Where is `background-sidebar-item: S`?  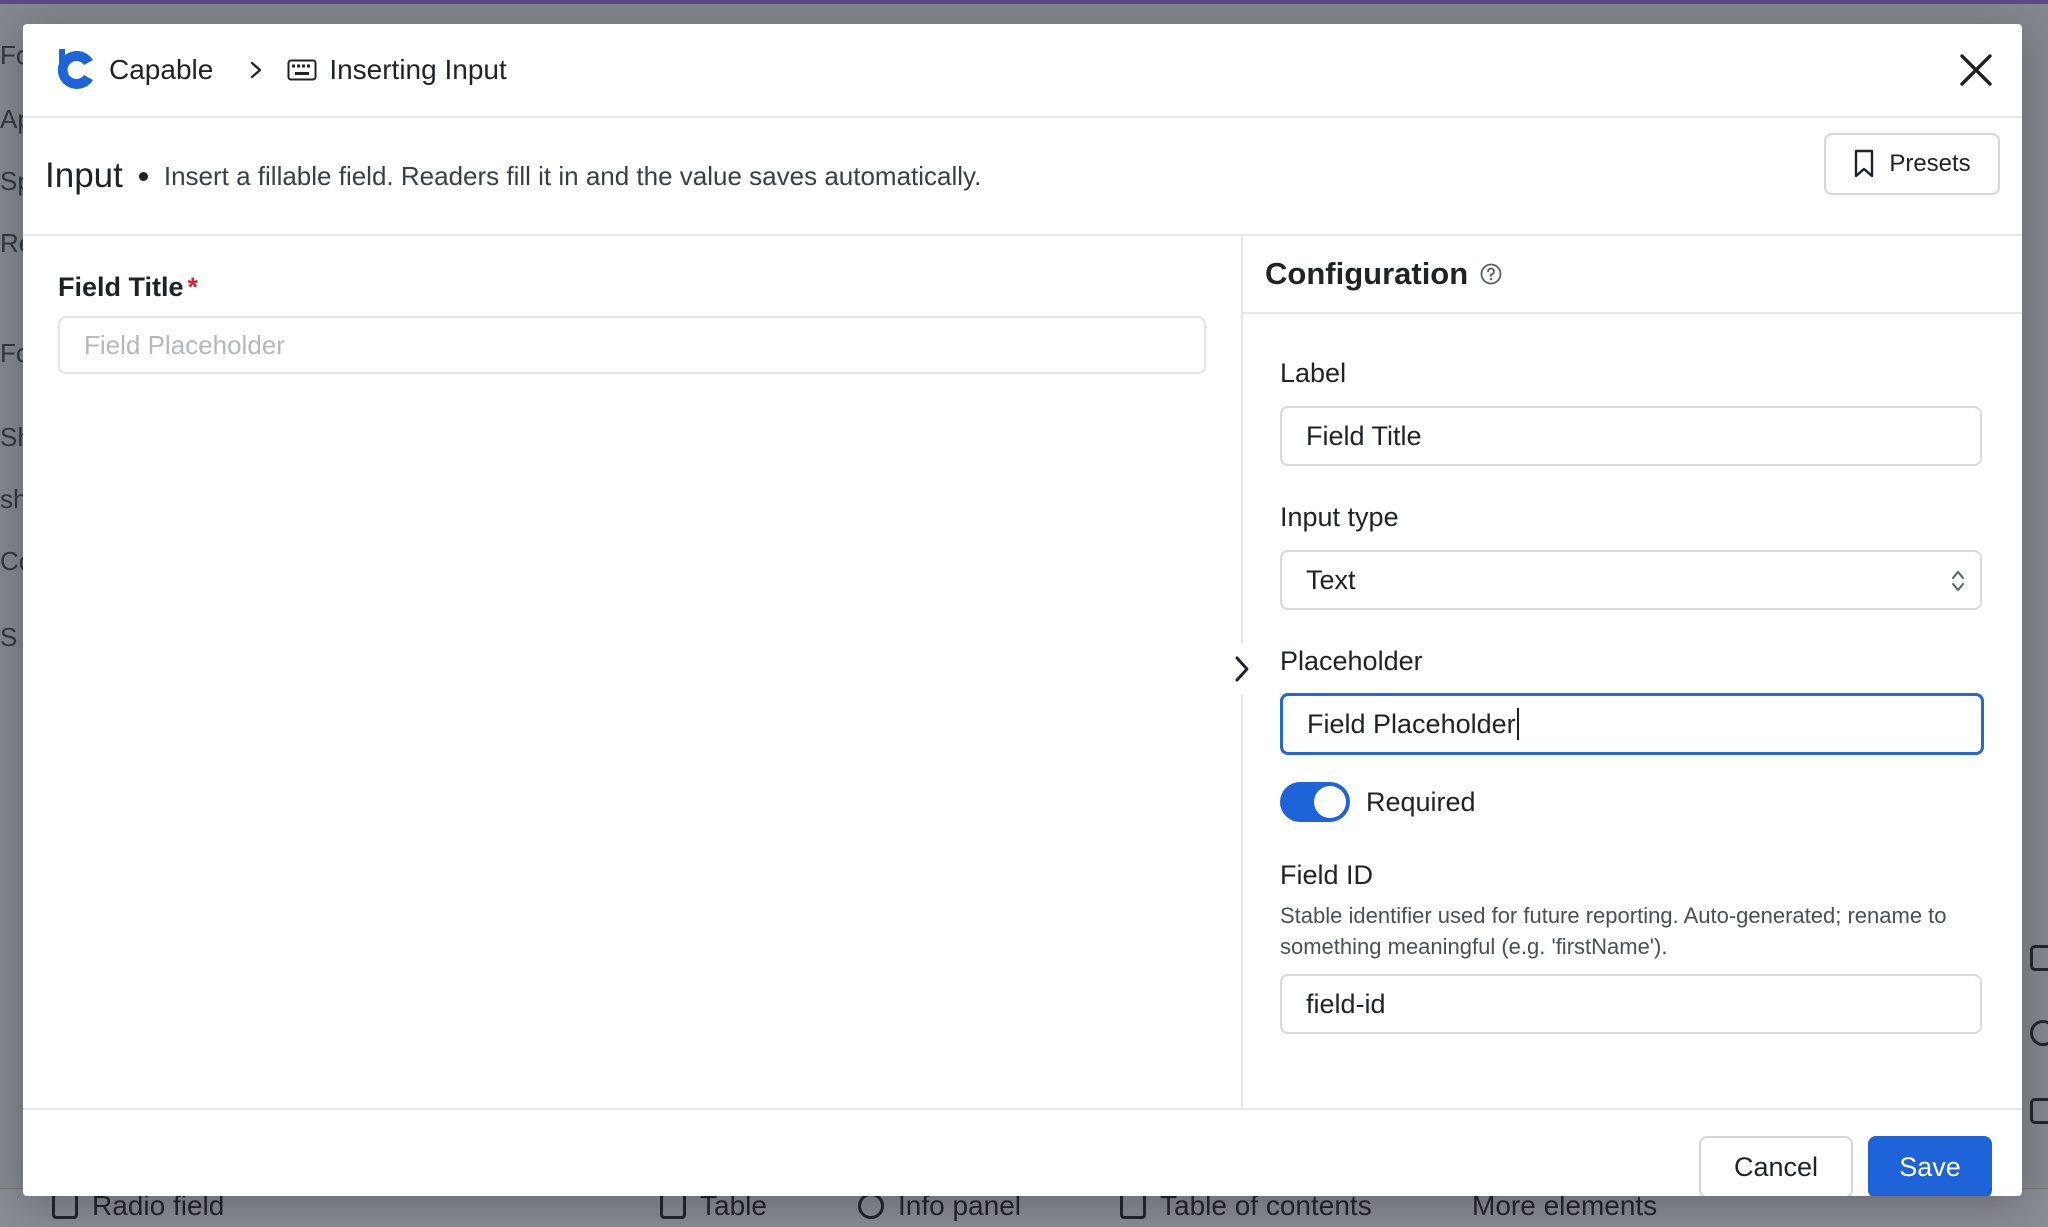 background-sidebar-item: S is located at coordinates (9, 637).